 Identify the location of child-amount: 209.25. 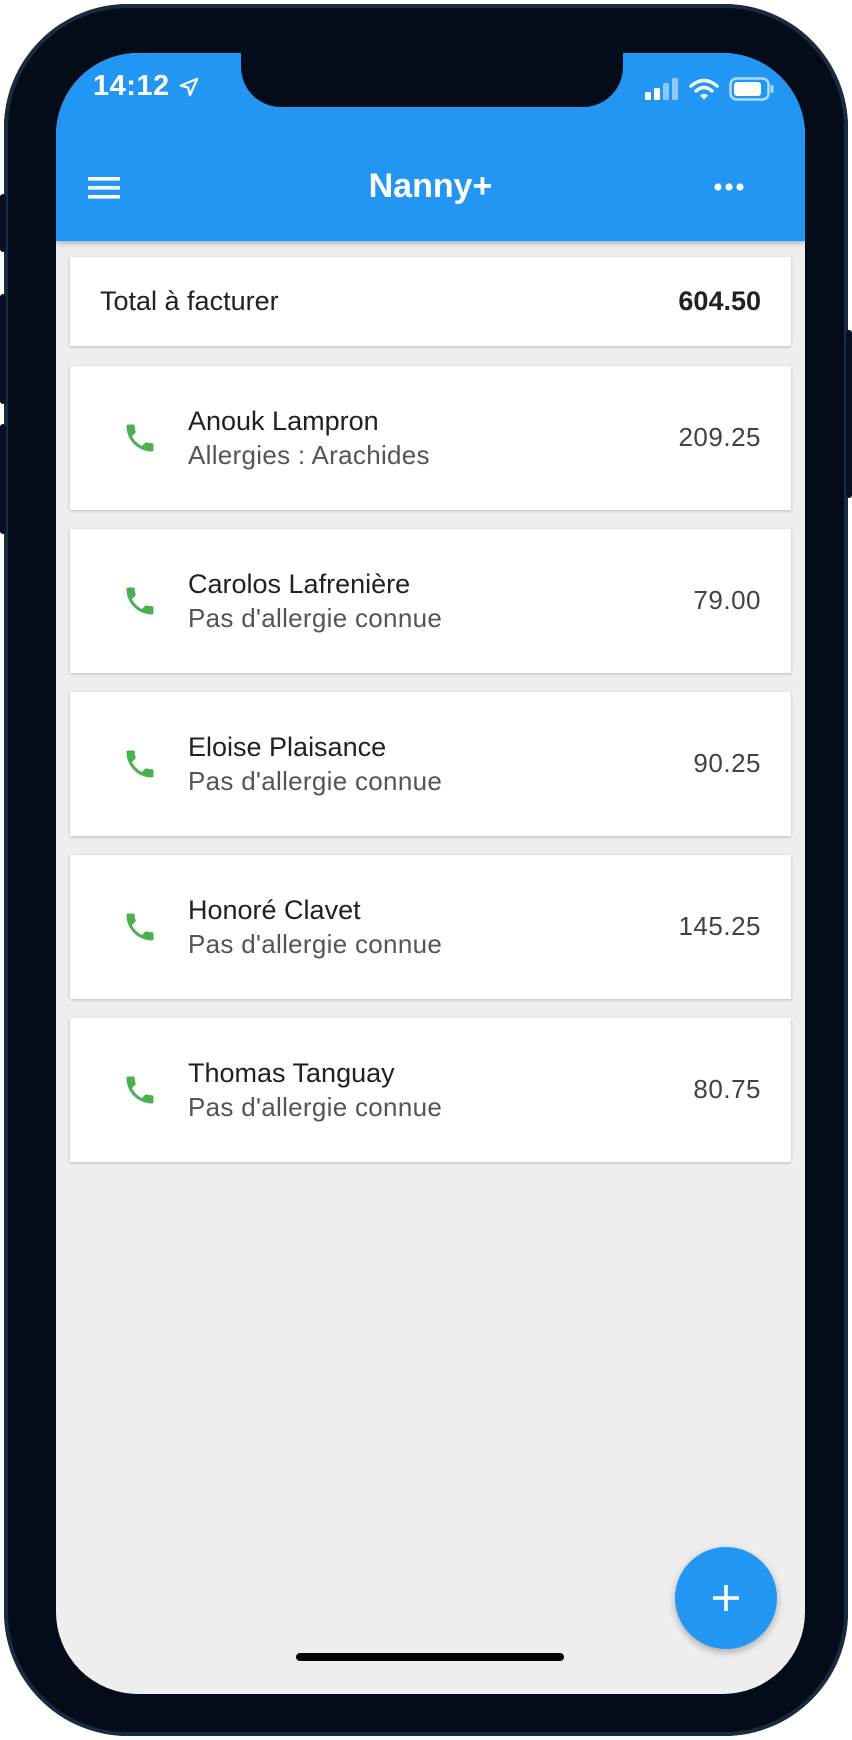
(719, 437).